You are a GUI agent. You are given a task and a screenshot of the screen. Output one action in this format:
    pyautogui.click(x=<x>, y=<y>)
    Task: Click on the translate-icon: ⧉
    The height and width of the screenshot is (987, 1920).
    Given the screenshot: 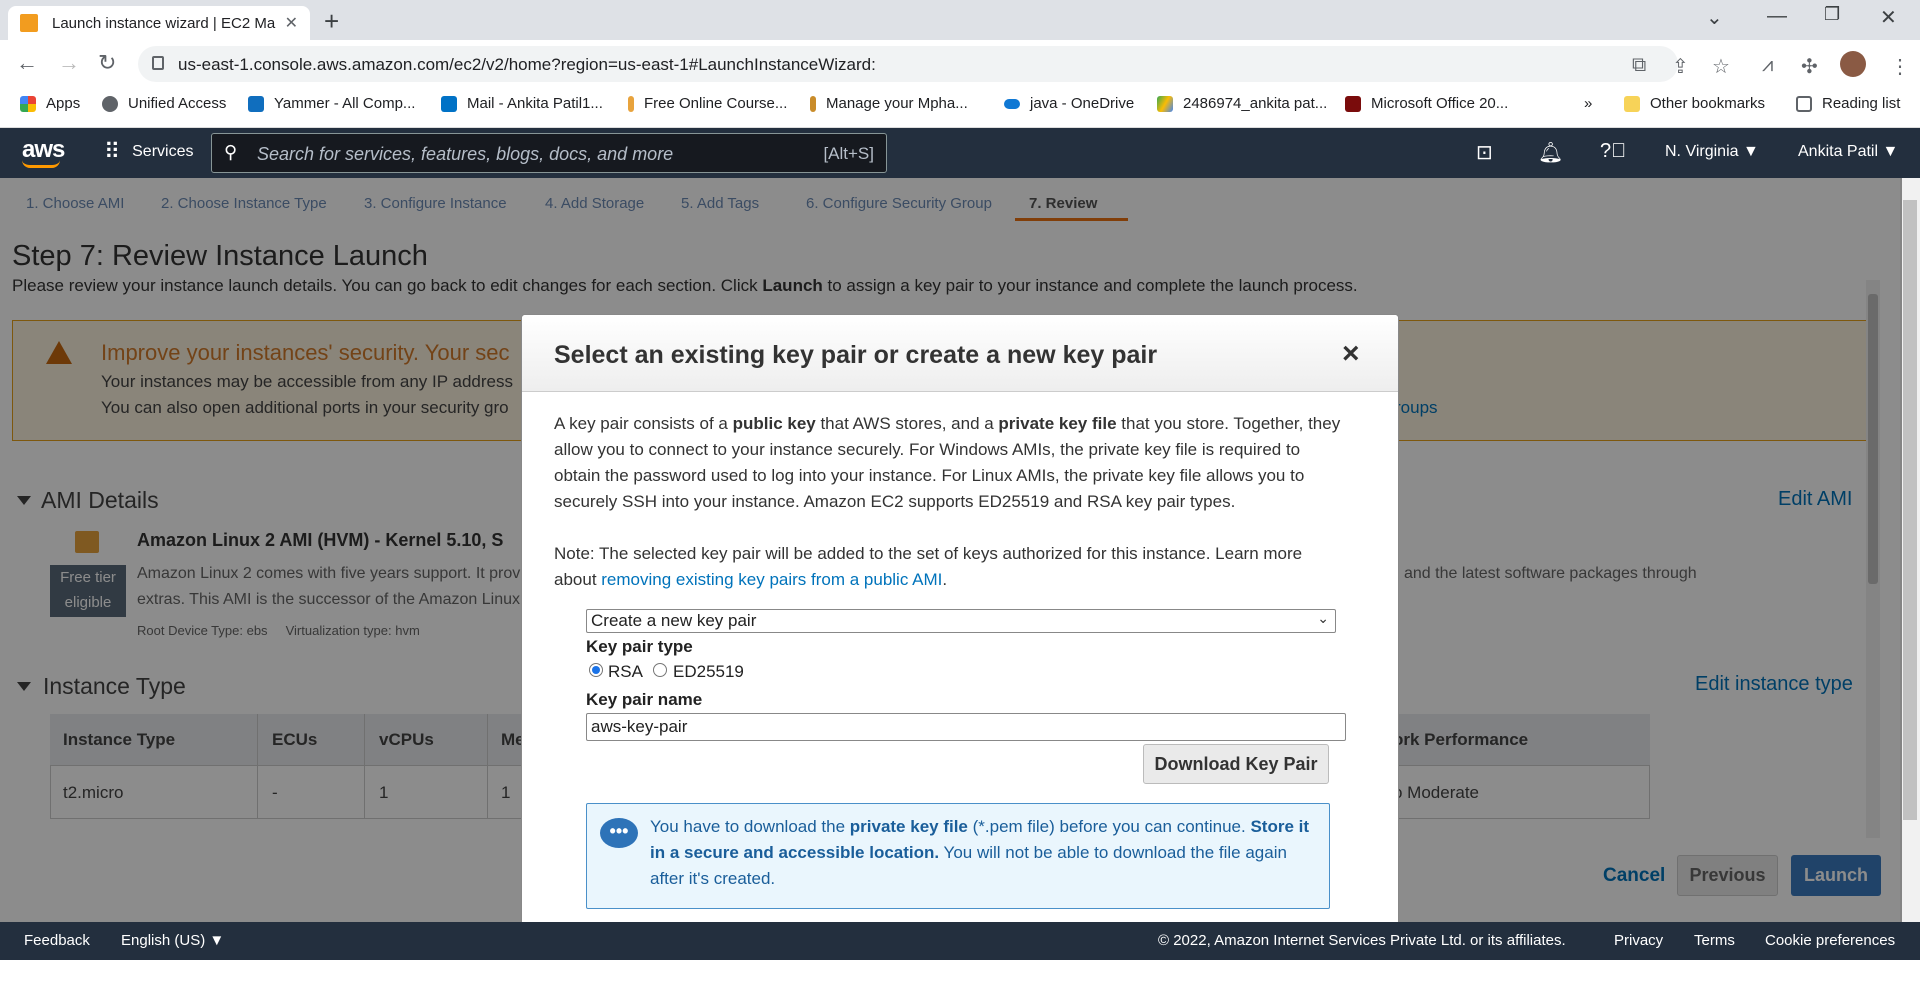 What is the action you would take?
    pyautogui.click(x=1639, y=65)
    